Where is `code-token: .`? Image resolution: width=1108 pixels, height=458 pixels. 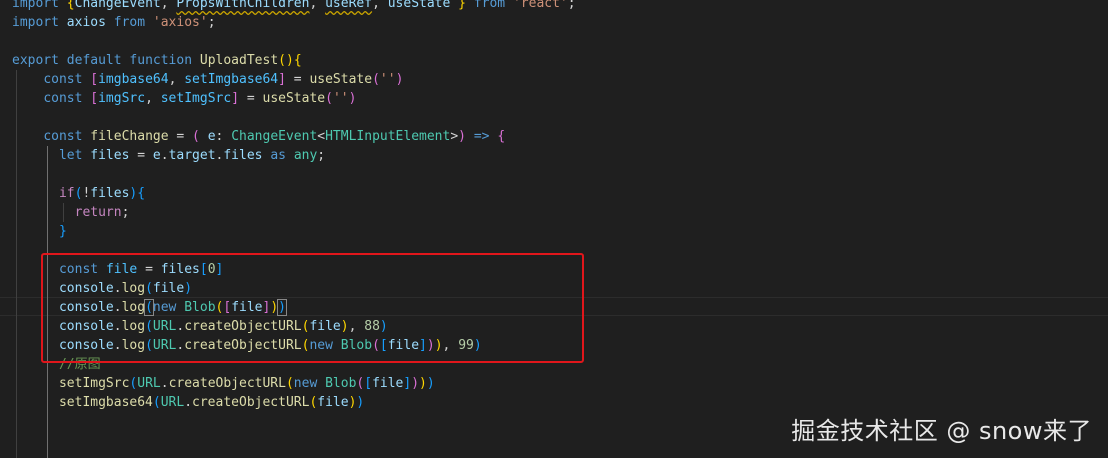 code-token: . is located at coordinates (164, 383).